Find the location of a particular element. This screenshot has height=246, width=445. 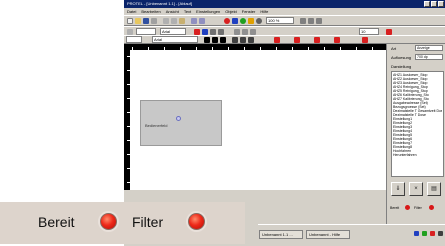

open-folder-icon is located at coordinates (138, 21).